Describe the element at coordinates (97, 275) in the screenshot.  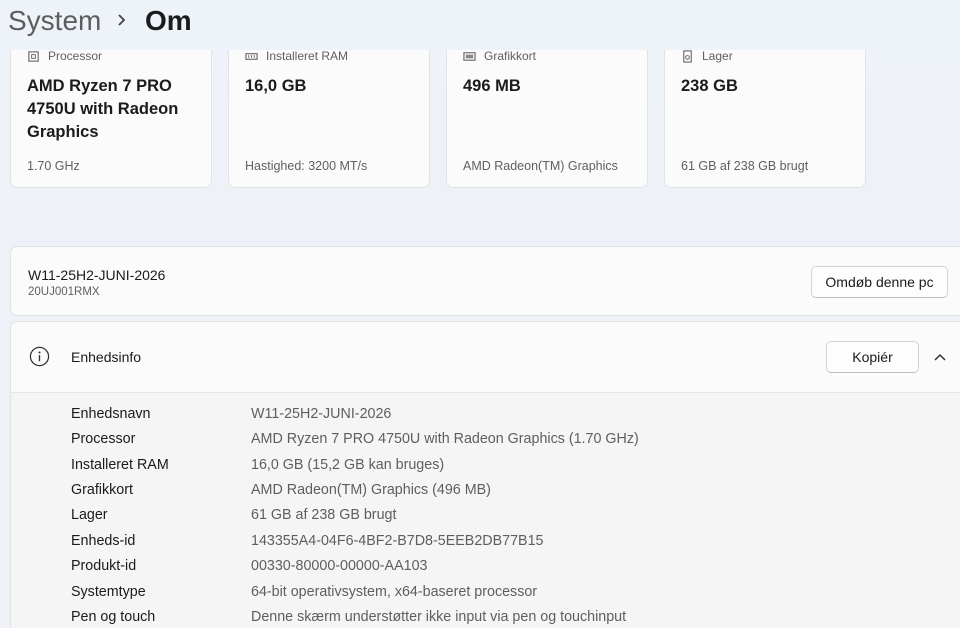
I see `pc-name: W11-25H2-JUNI-2026` at that location.